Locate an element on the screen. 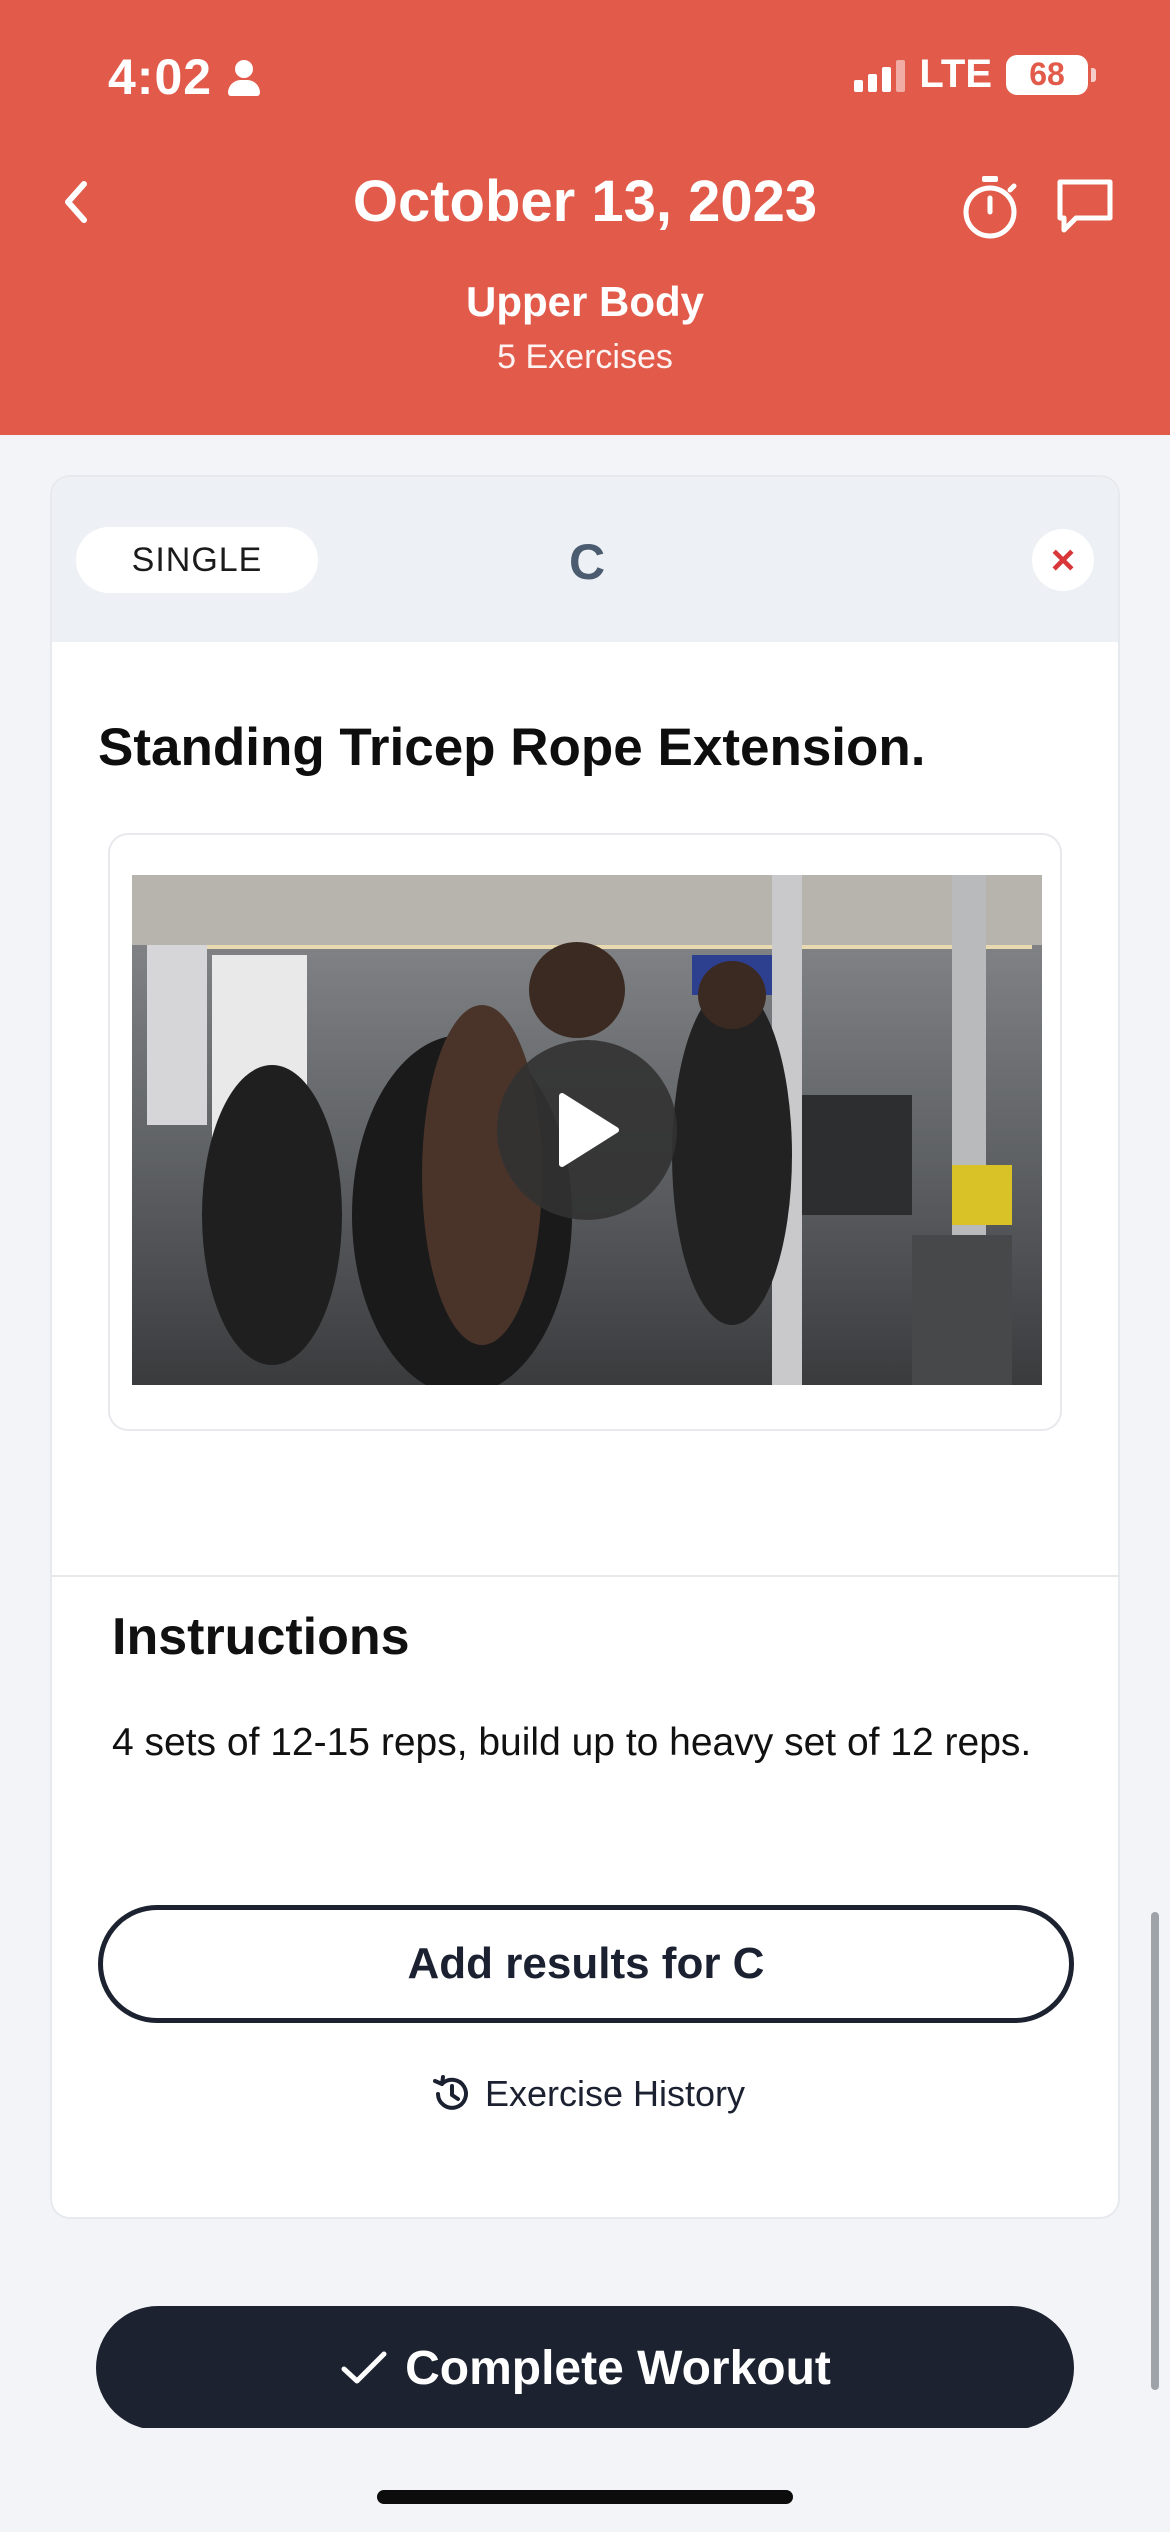 This screenshot has height=2532, width=1170. play-button is located at coordinates (587, 1130).